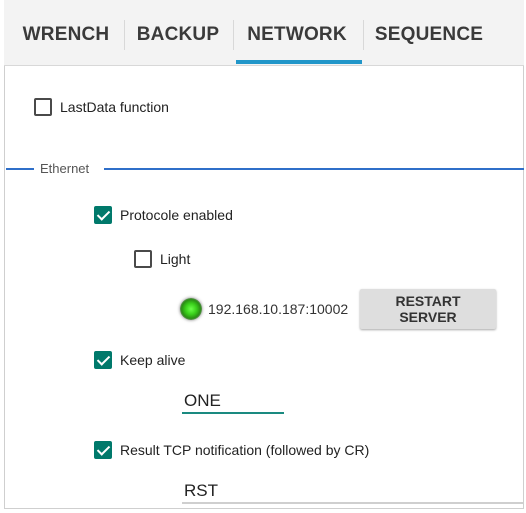 This screenshot has width=526, height=513. I want to click on lastdata-label: LastData function, so click(114, 107).